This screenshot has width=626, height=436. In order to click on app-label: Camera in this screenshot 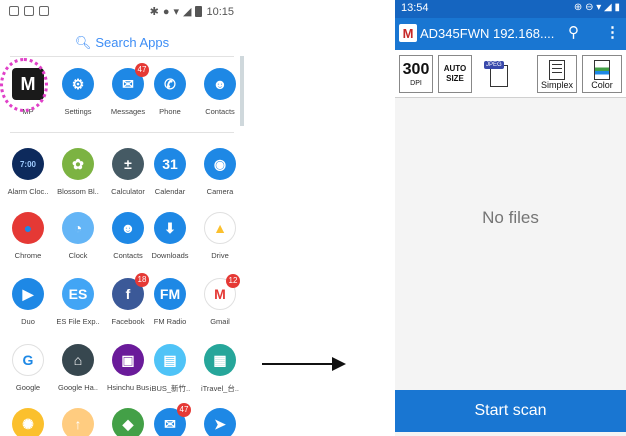, I will do `click(220, 191)`.